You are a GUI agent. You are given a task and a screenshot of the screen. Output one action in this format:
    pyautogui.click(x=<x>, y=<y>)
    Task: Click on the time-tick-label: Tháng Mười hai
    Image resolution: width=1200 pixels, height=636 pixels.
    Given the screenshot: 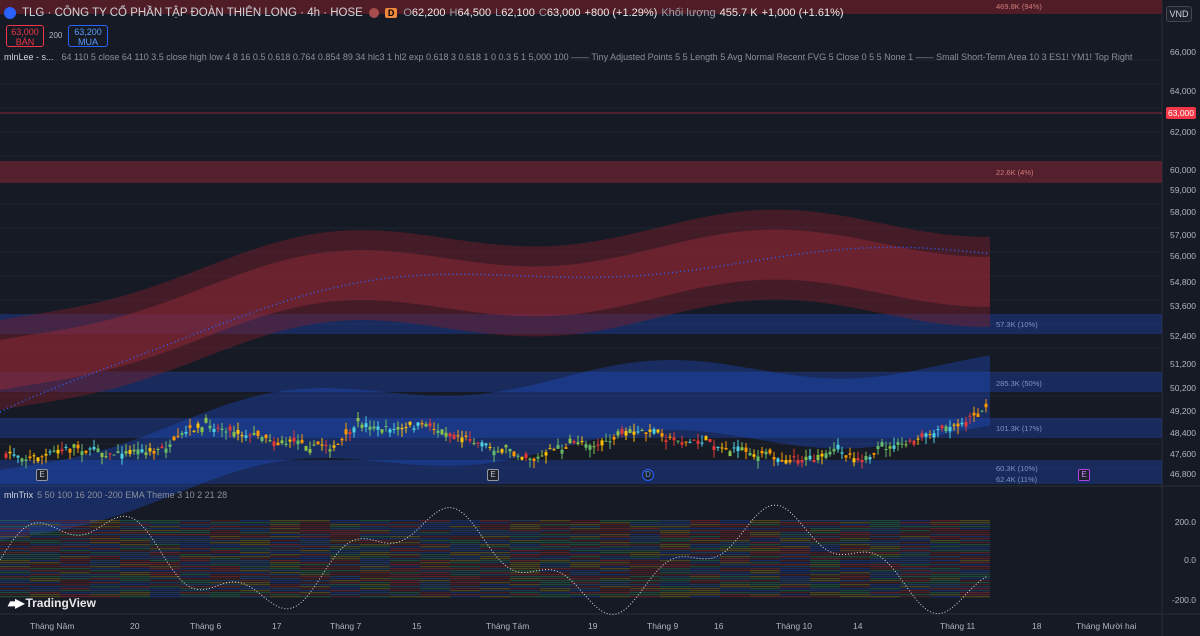 What is the action you would take?
    pyautogui.click(x=1106, y=626)
    